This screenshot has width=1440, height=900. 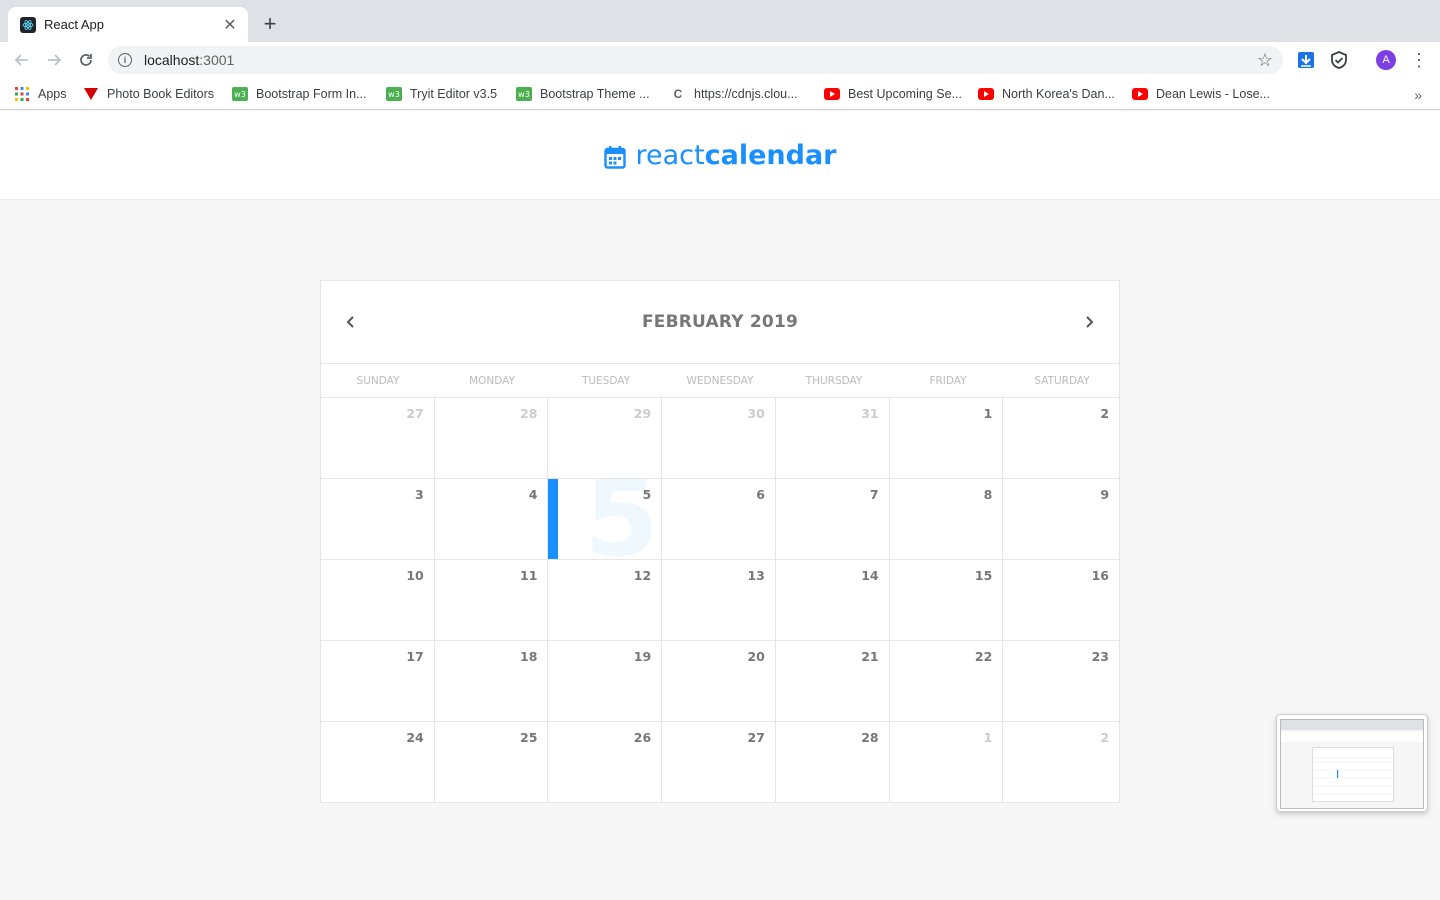 I want to click on red-v-icon, so click(x=91, y=94).